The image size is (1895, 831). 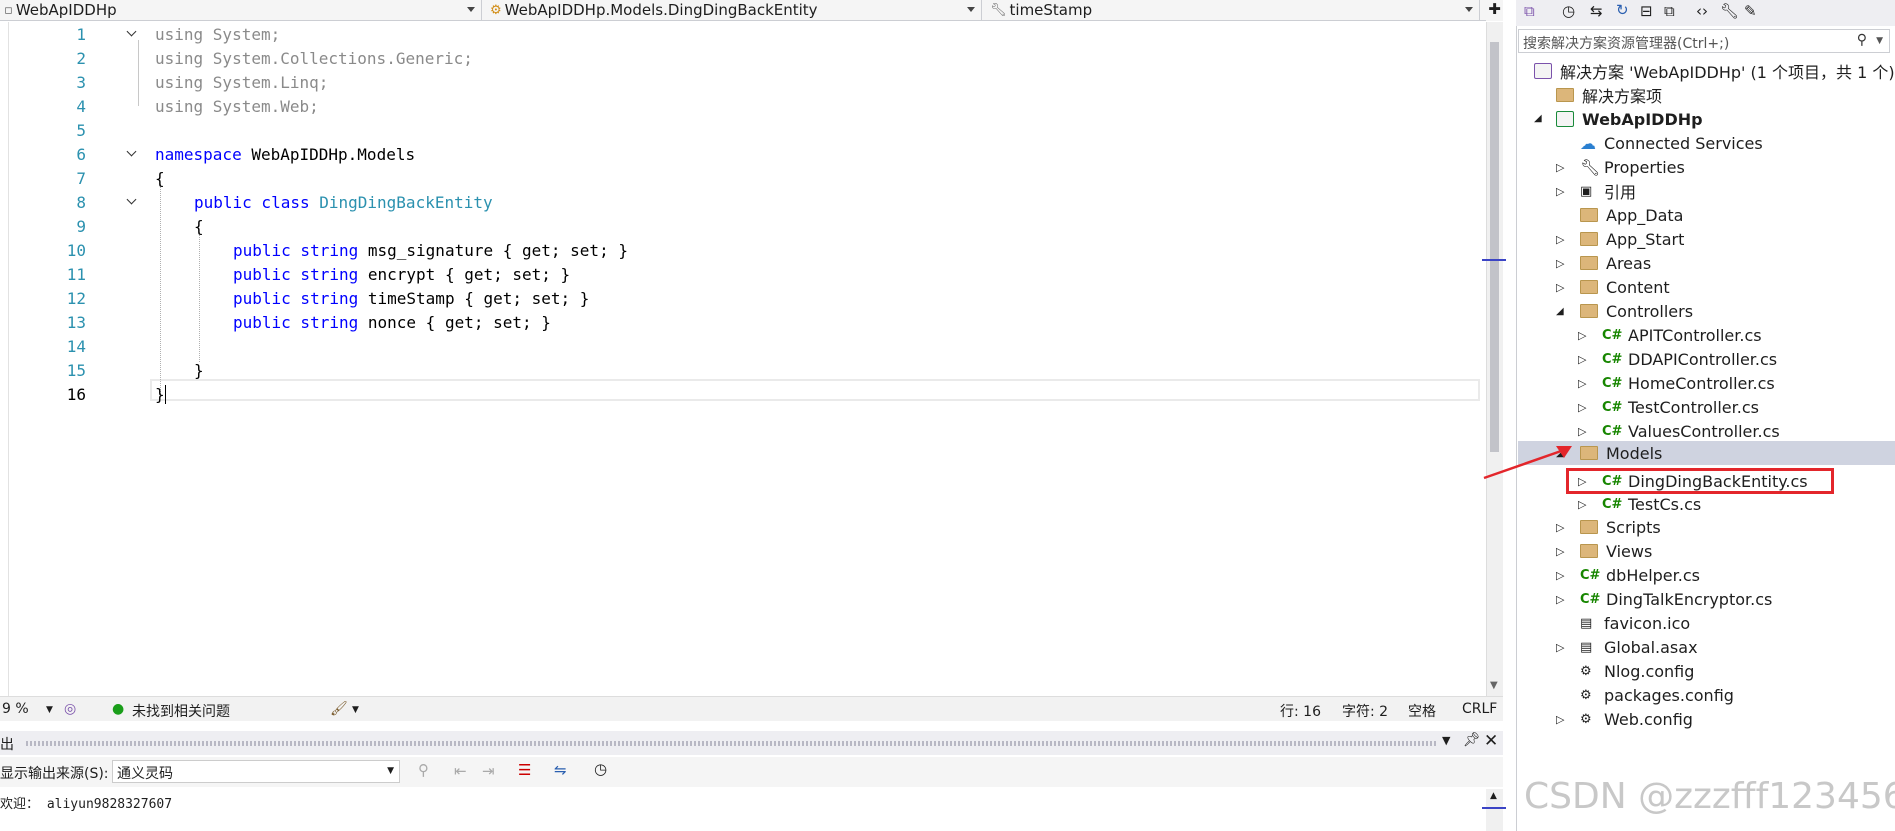 What do you see at coordinates (1669, 11) in the screenshot?
I see `show-all-files-icon: ⧉` at bounding box center [1669, 11].